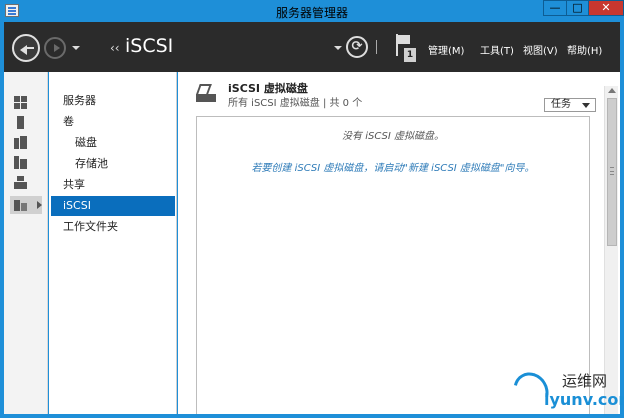  What do you see at coordinates (584, 49) in the screenshot?
I see `menu-help: 帮助(H)` at bounding box center [584, 49].